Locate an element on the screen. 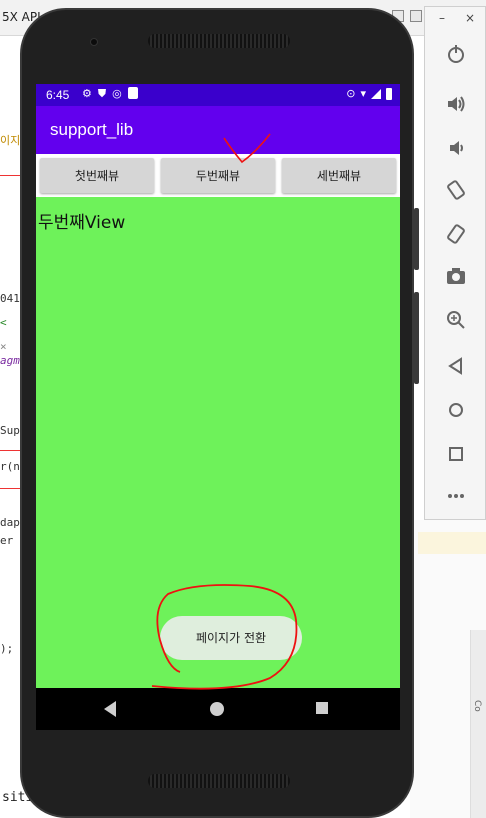 Image resolution: width=486 pixels, height=818 pixels. front-camera is located at coordinates (94, 42).